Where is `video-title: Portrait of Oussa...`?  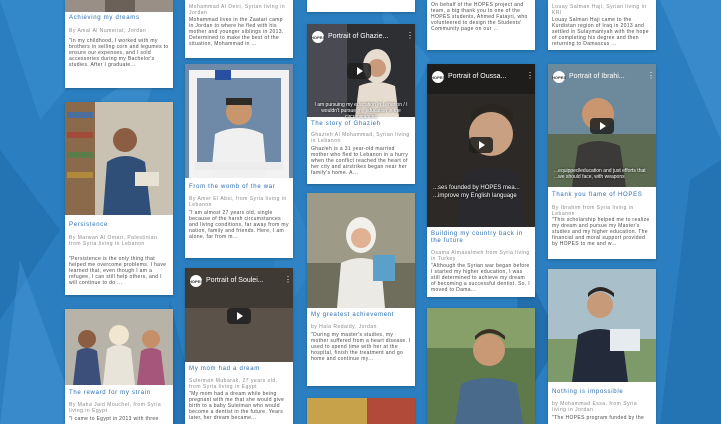 video-title: Portrait of Oussa... is located at coordinates (477, 76).